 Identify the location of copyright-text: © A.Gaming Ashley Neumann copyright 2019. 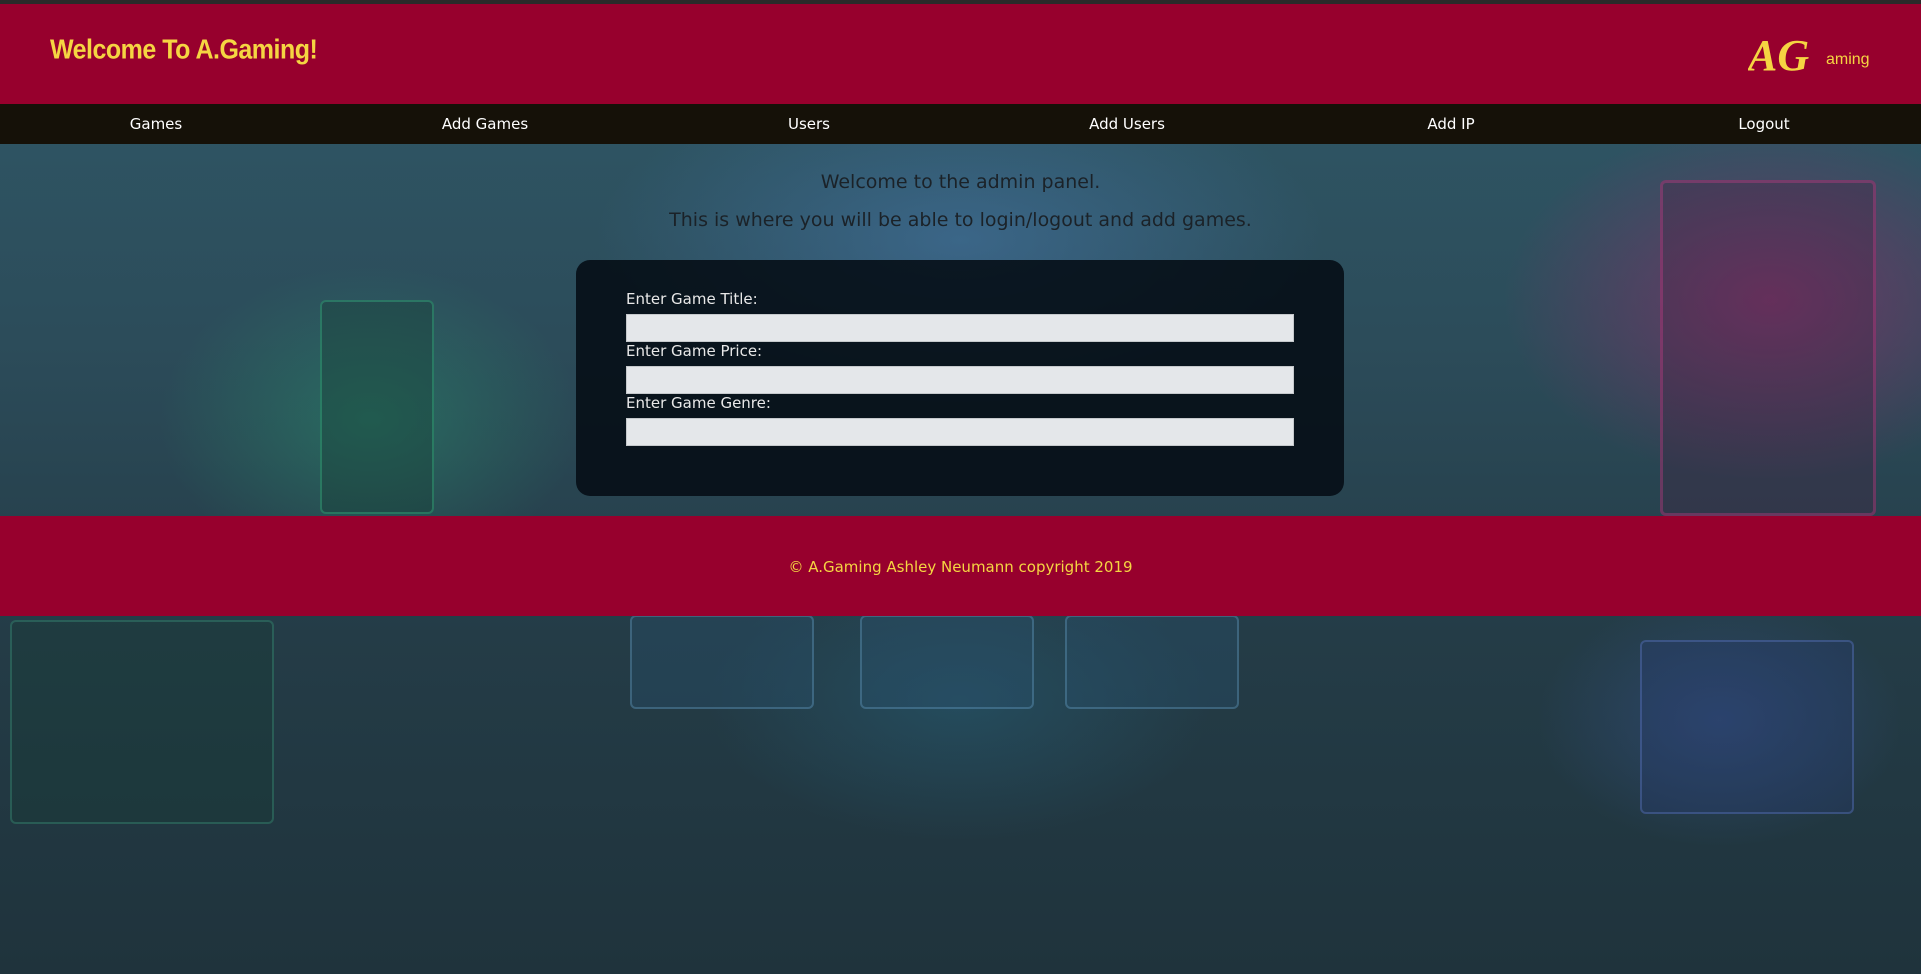
(960, 567).